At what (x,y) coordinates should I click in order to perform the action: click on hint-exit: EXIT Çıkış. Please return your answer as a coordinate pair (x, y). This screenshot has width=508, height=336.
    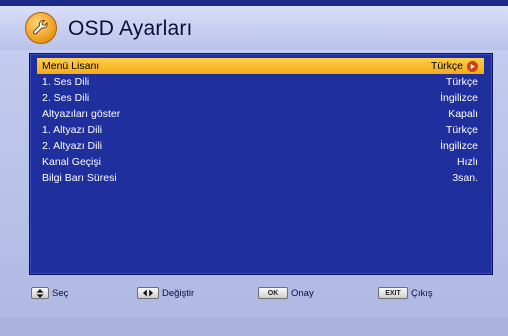
    Looking at the image, I should click on (405, 293).